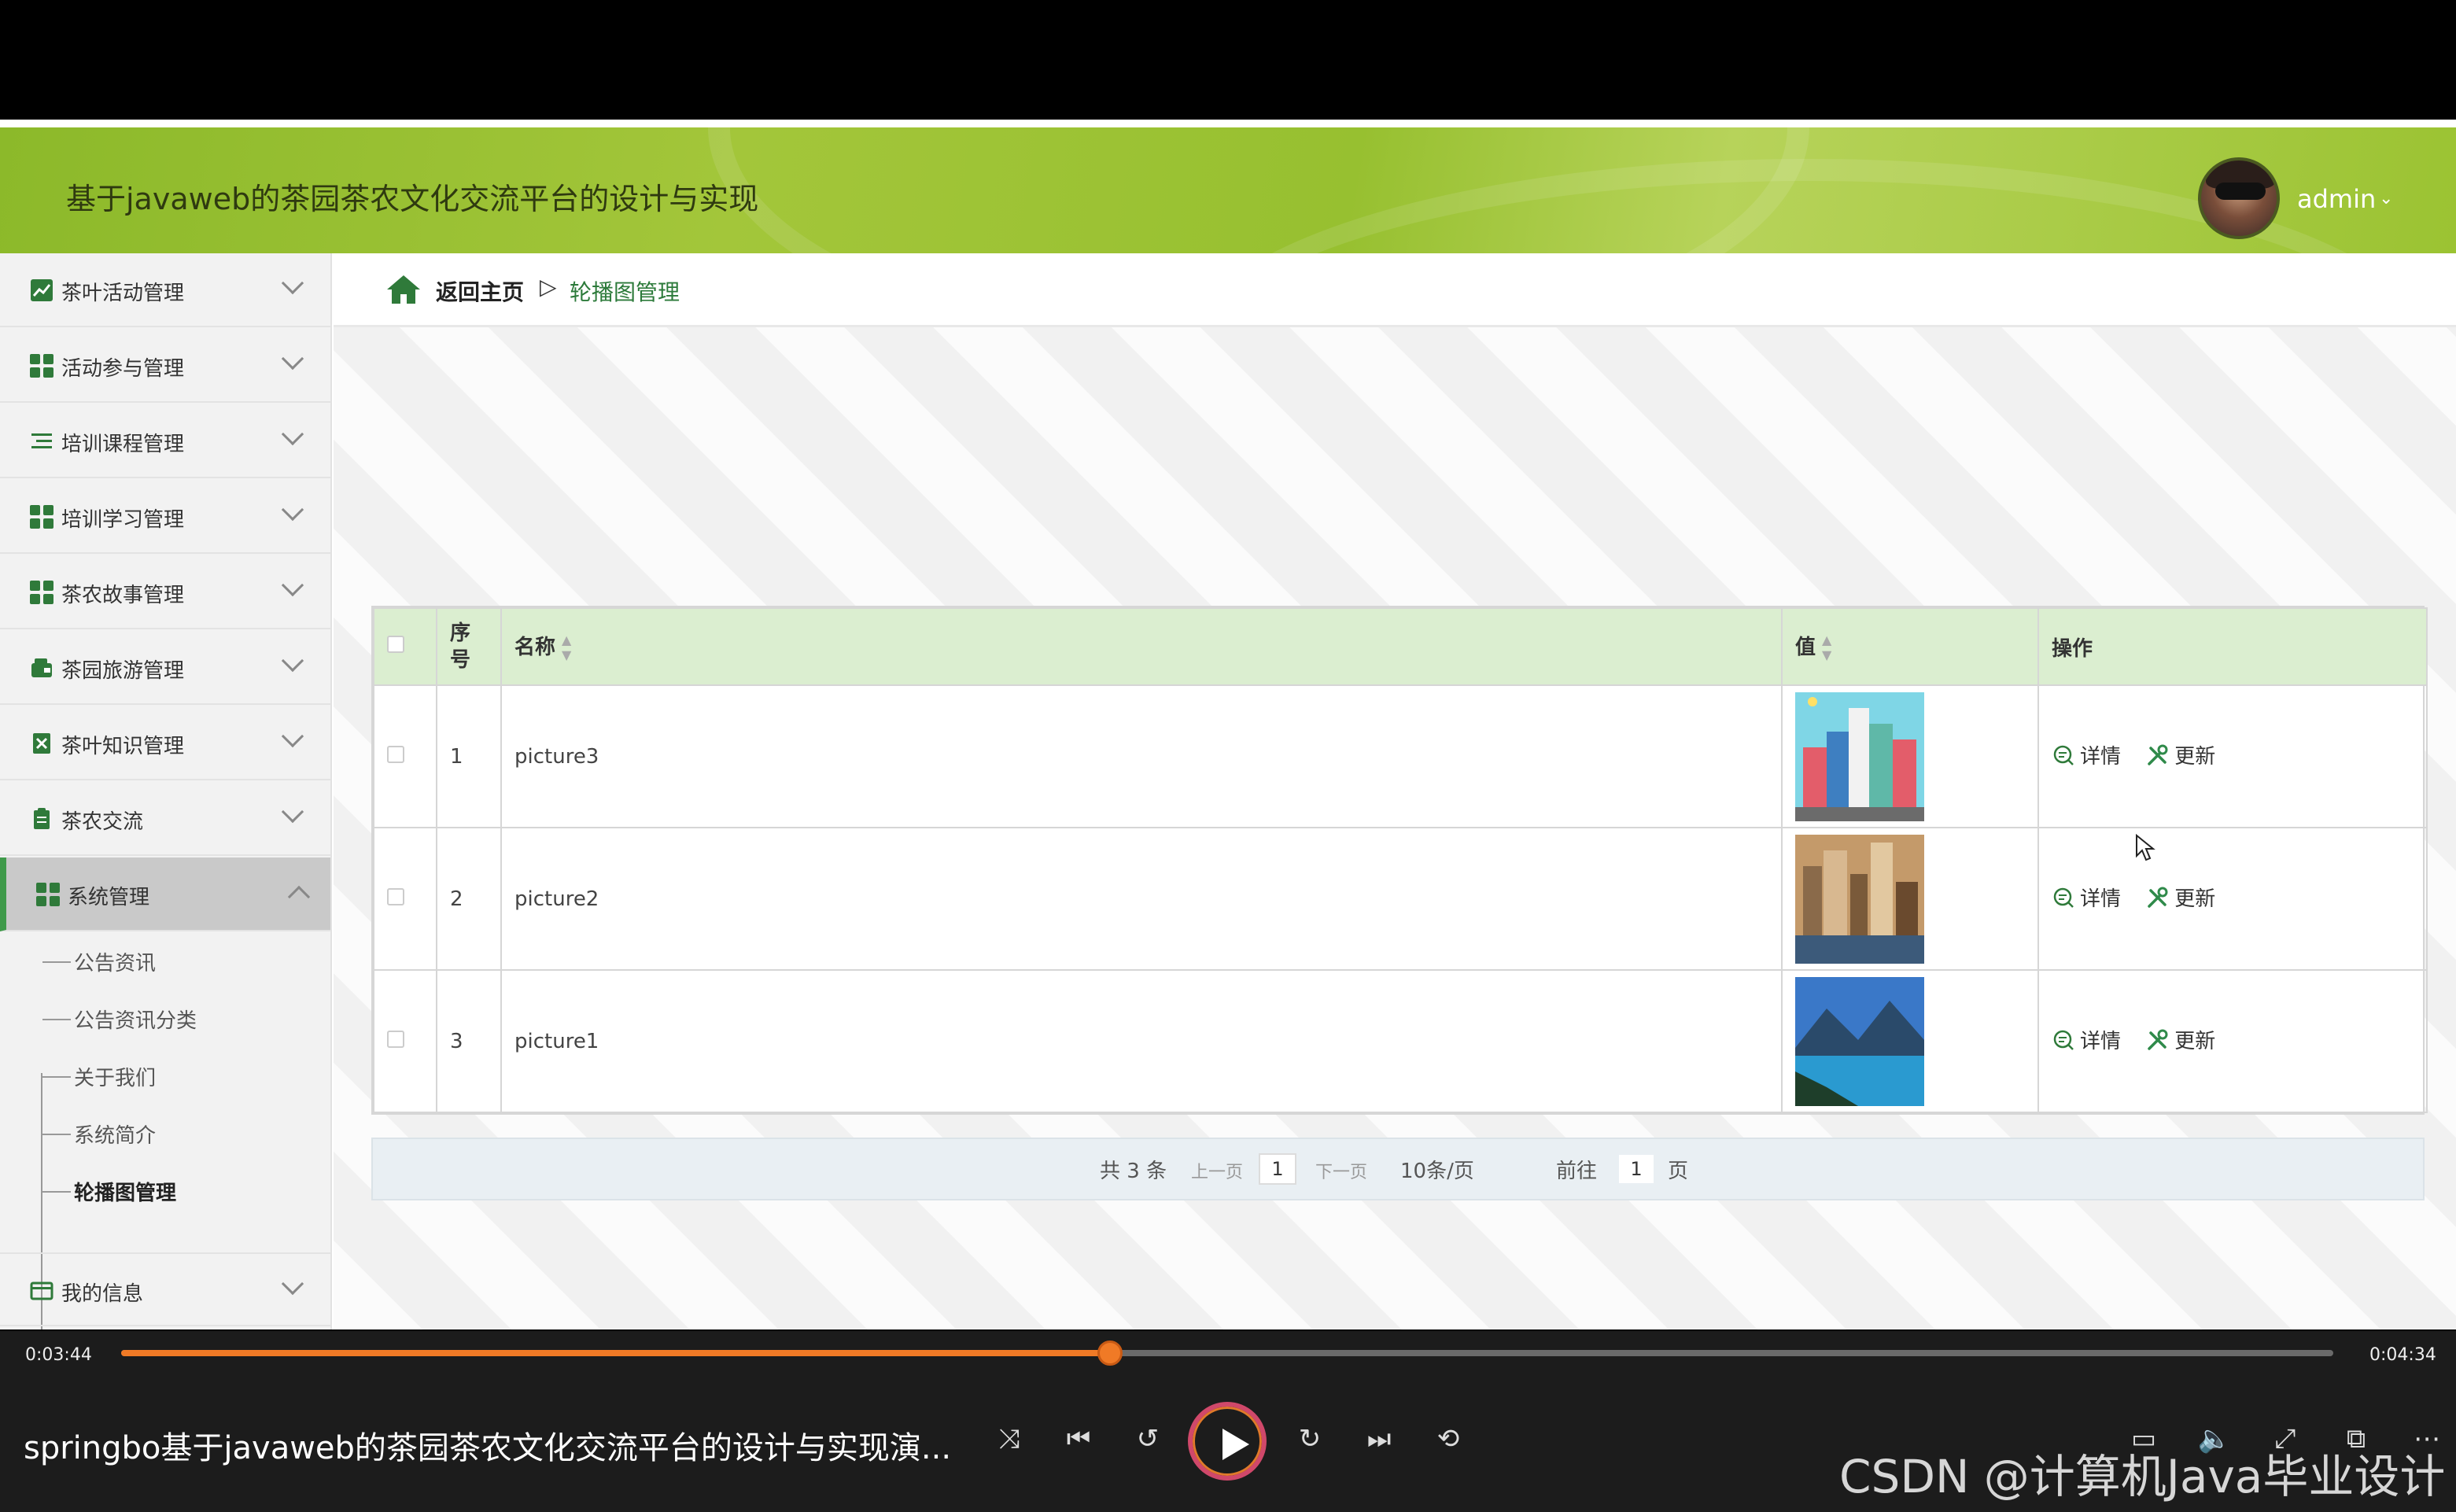 The height and width of the screenshot is (1512, 2456). What do you see at coordinates (2232, 646) in the screenshot?
I see `column-header-actions: 操作` at bounding box center [2232, 646].